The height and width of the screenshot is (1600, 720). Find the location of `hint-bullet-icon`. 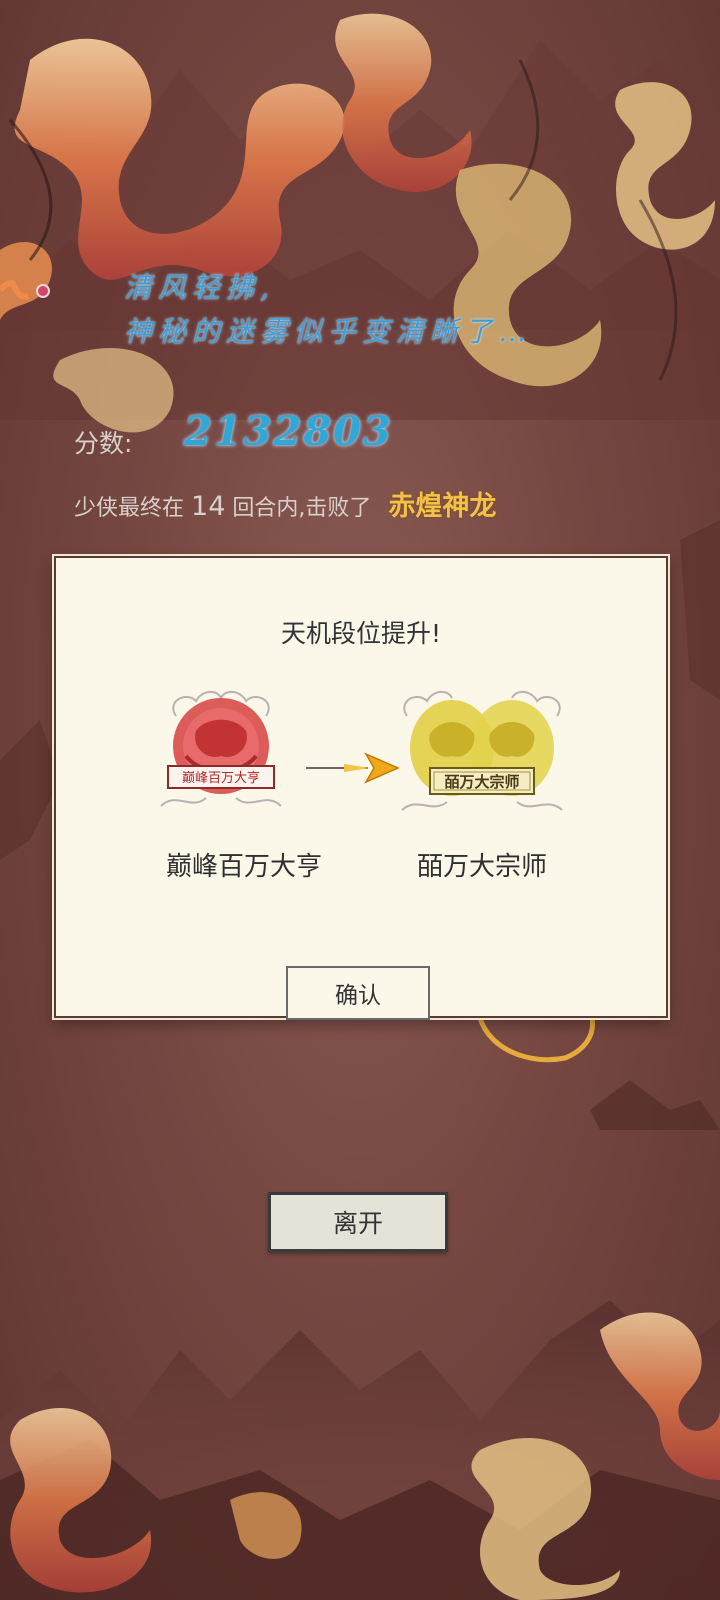

hint-bullet-icon is located at coordinates (43, 291).